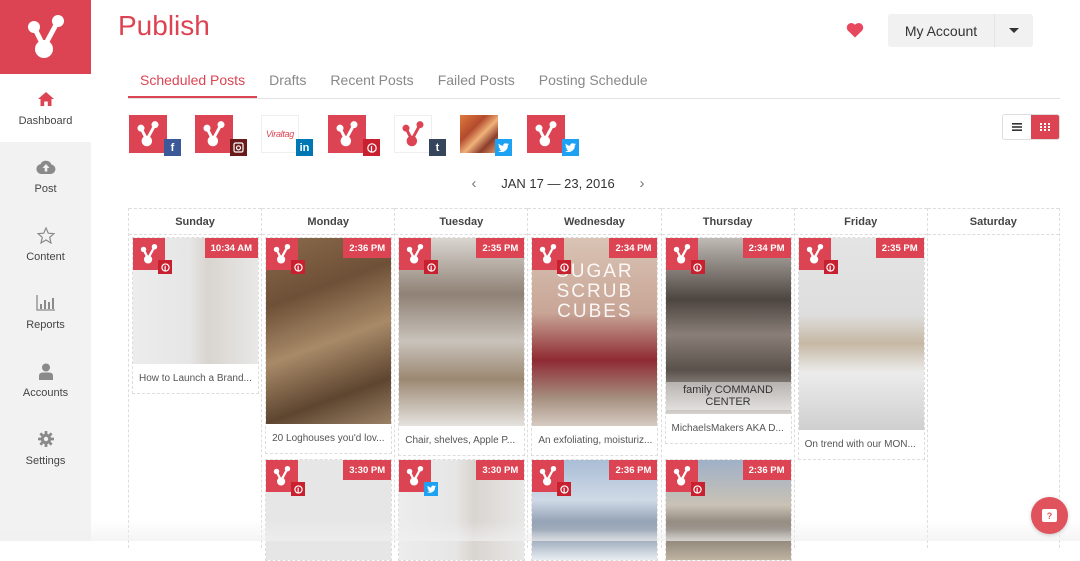 Image resolution: width=1080 pixels, height=561 pixels. I want to click on scheduled-post: 20 Loghouses you'd lov... 2:36 PM, so click(329, 345).